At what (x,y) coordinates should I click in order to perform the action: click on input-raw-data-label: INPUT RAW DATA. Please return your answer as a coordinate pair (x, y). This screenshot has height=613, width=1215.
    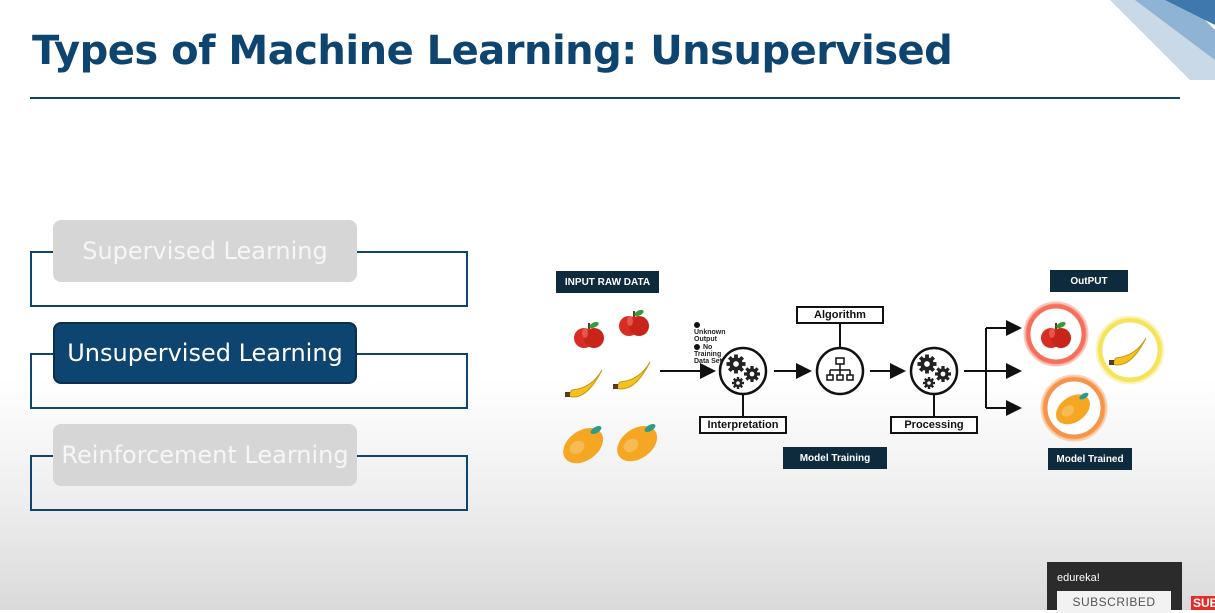
    Looking at the image, I should click on (607, 282).